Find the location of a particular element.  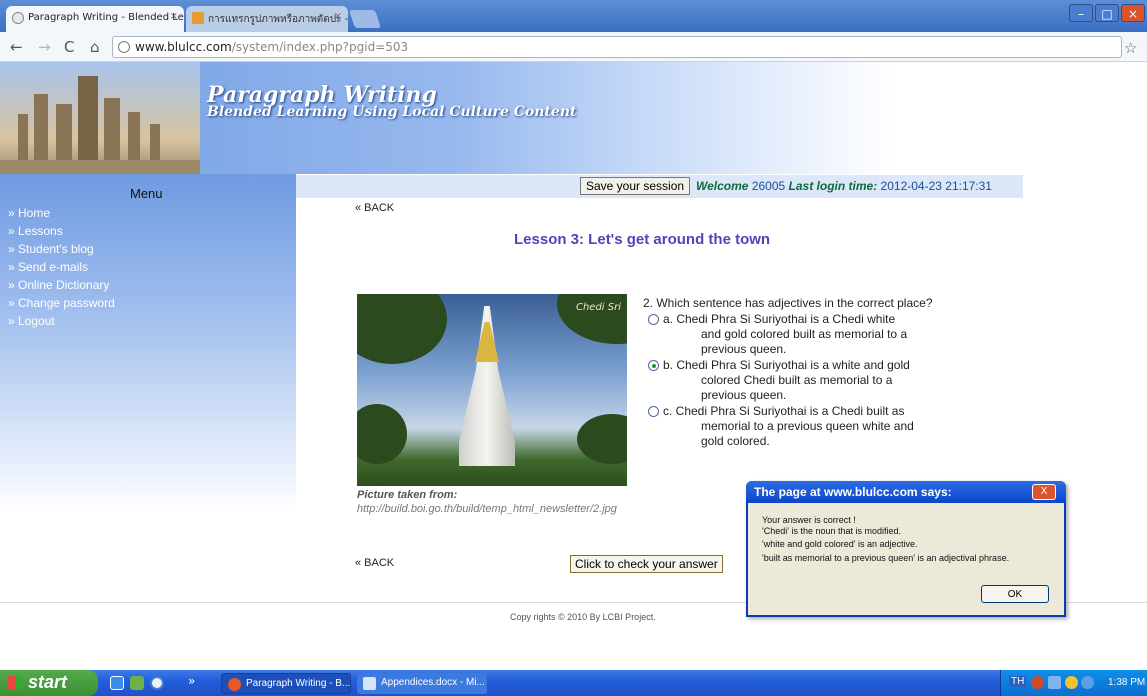

reload-icon: C is located at coordinates (69, 47).